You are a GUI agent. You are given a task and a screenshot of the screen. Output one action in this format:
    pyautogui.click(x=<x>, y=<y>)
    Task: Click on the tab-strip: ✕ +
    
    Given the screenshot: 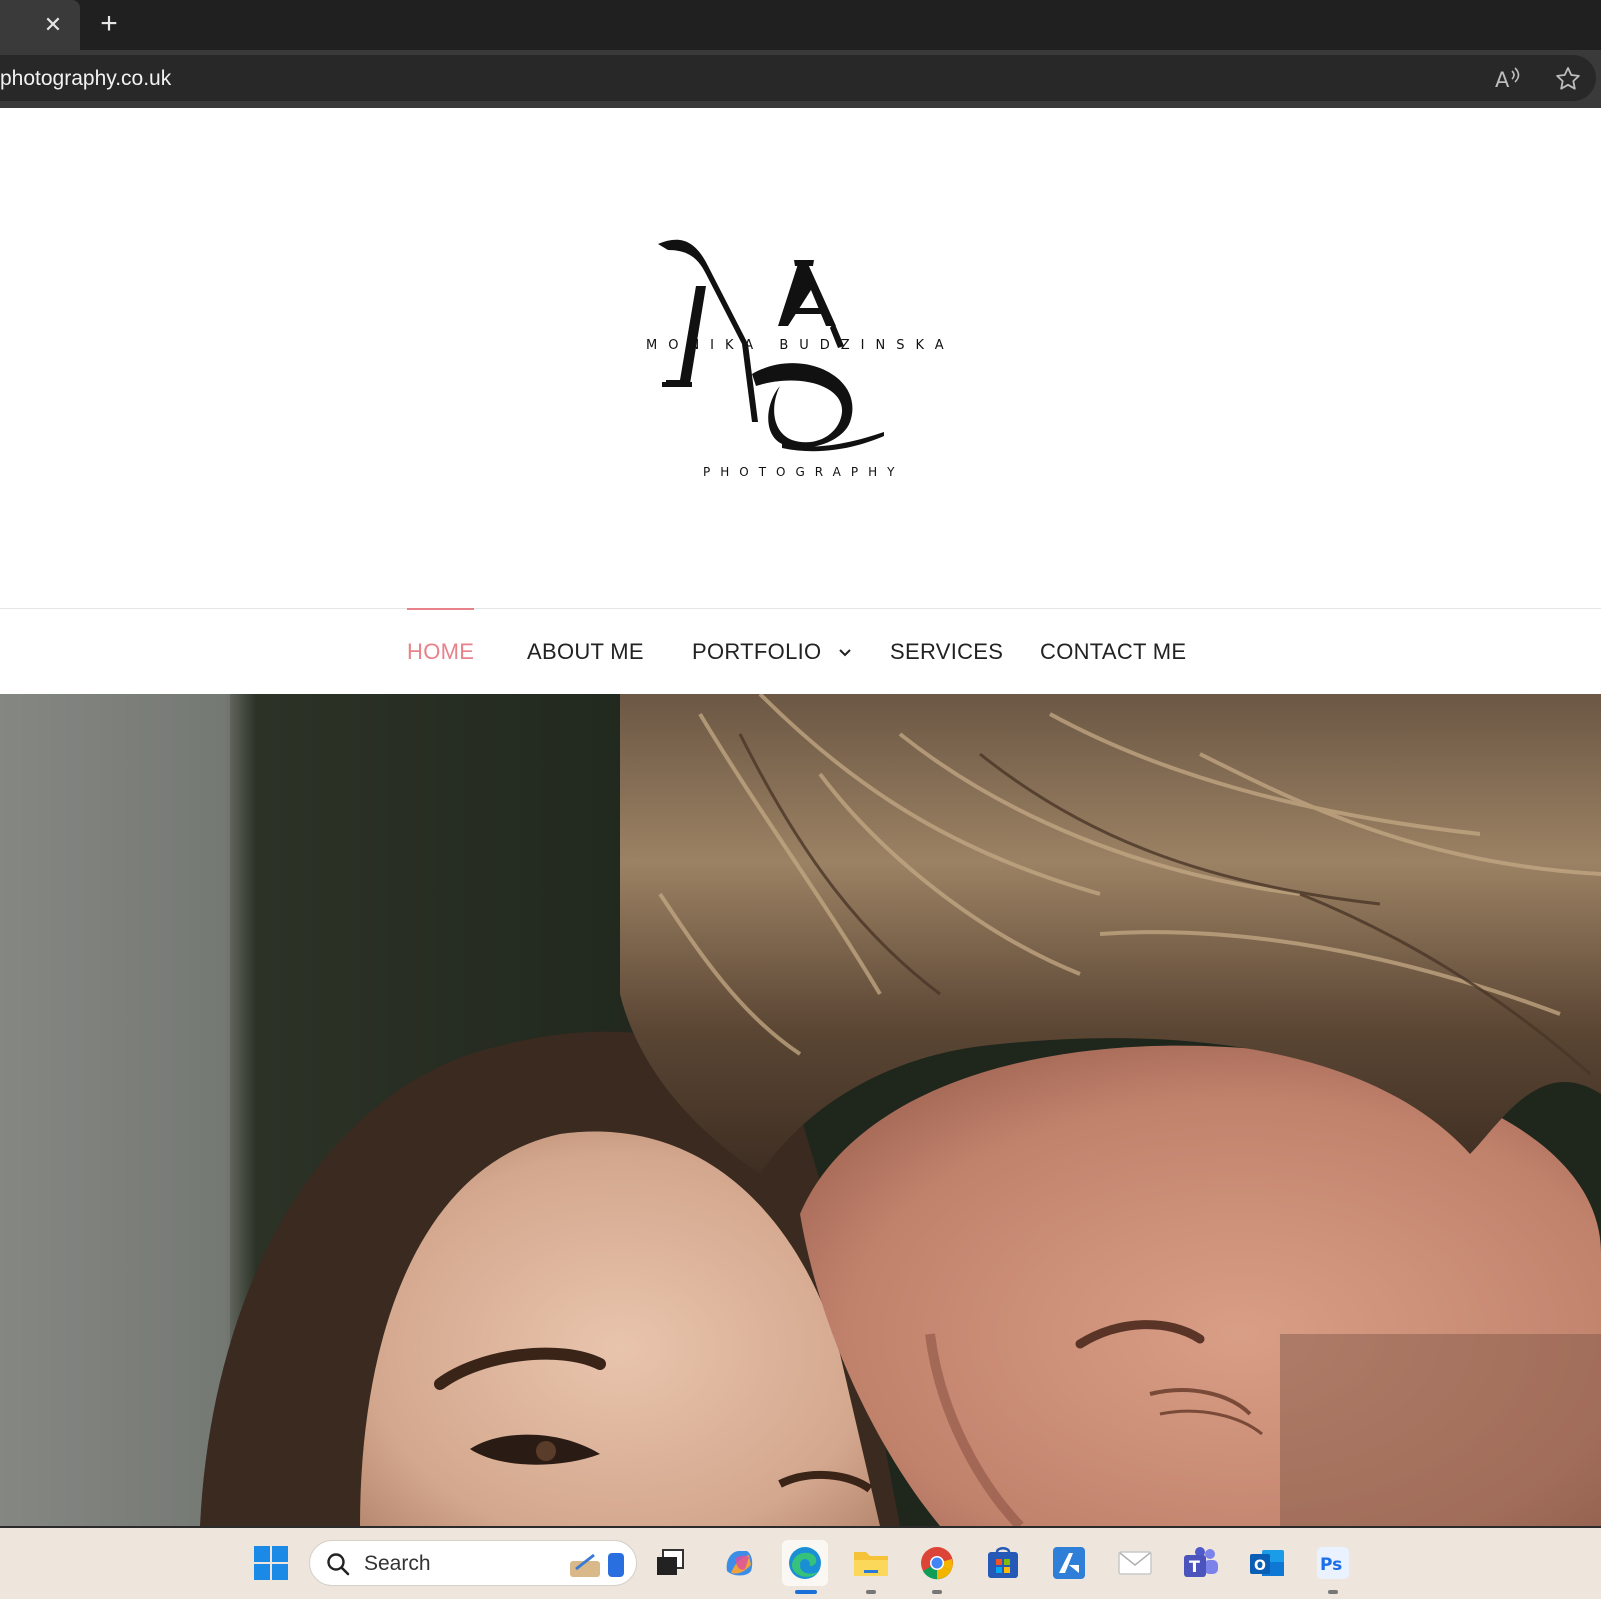 What is the action you would take?
    pyautogui.click(x=800, y=25)
    